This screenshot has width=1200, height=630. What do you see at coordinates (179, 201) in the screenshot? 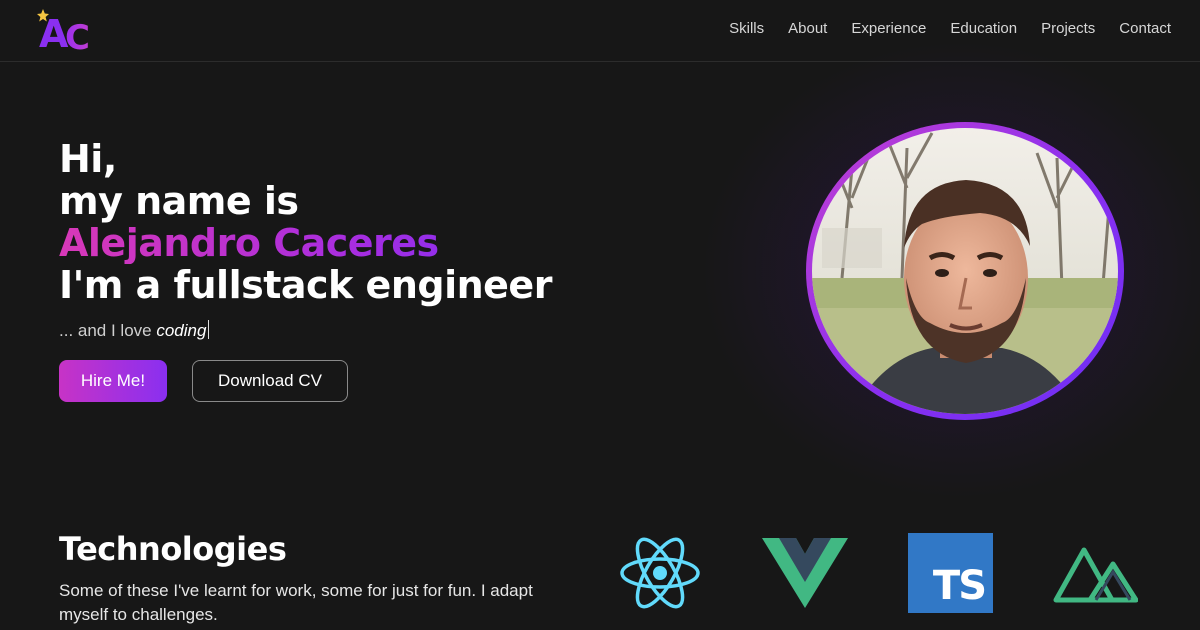
I see `hero-intro: my name is` at bounding box center [179, 201].